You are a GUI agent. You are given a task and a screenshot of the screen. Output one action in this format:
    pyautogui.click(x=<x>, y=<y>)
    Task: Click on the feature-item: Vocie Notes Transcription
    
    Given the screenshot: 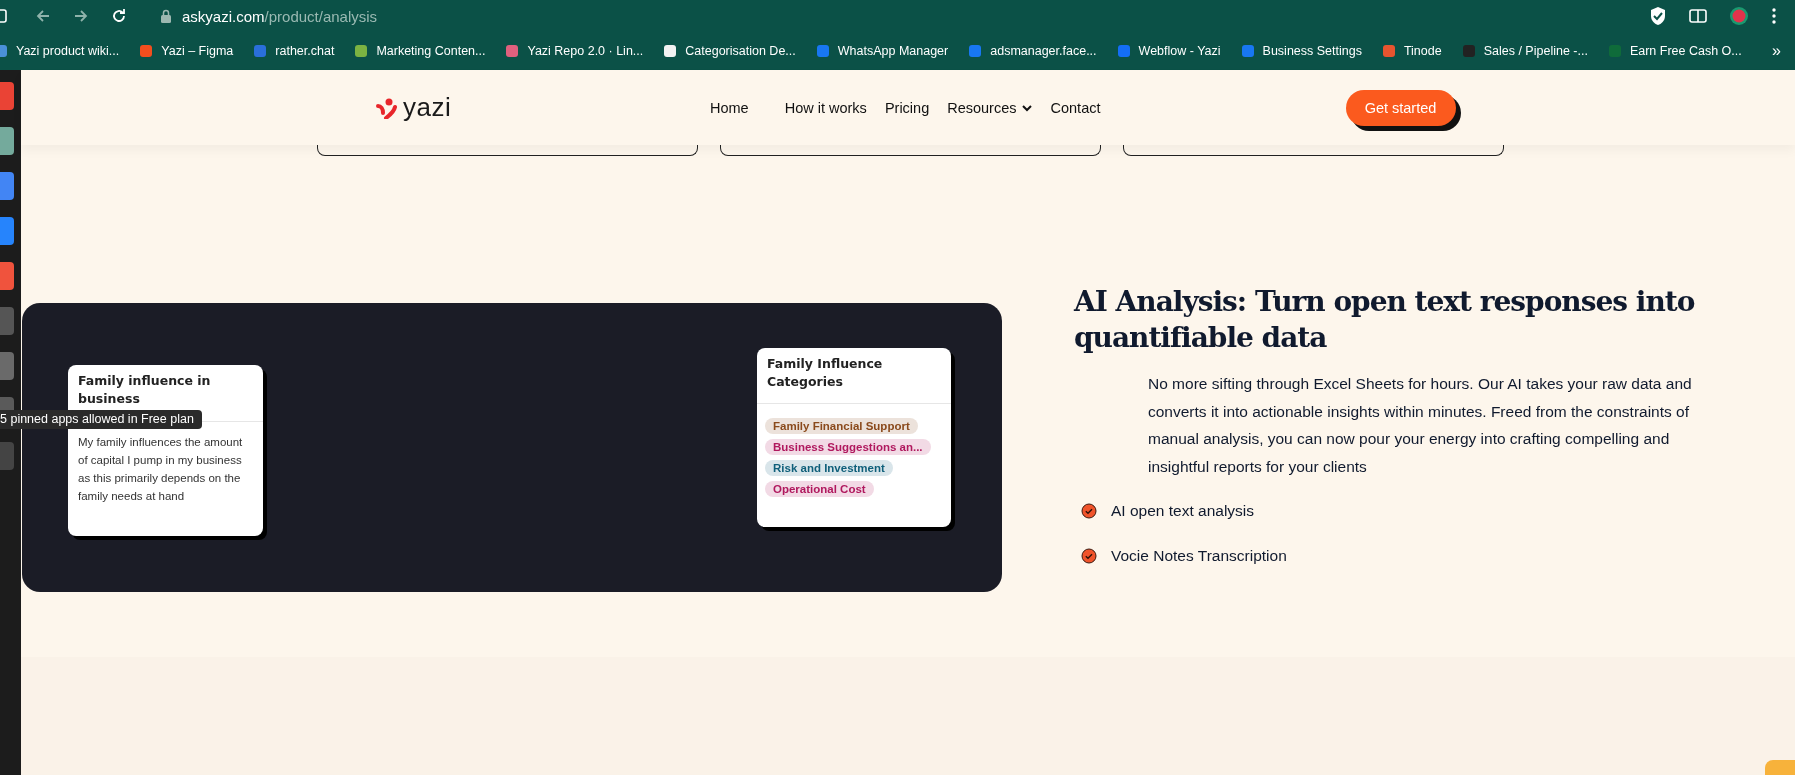 What is the action you would take?
    pyautogui.click(x=1199, y=556)
    